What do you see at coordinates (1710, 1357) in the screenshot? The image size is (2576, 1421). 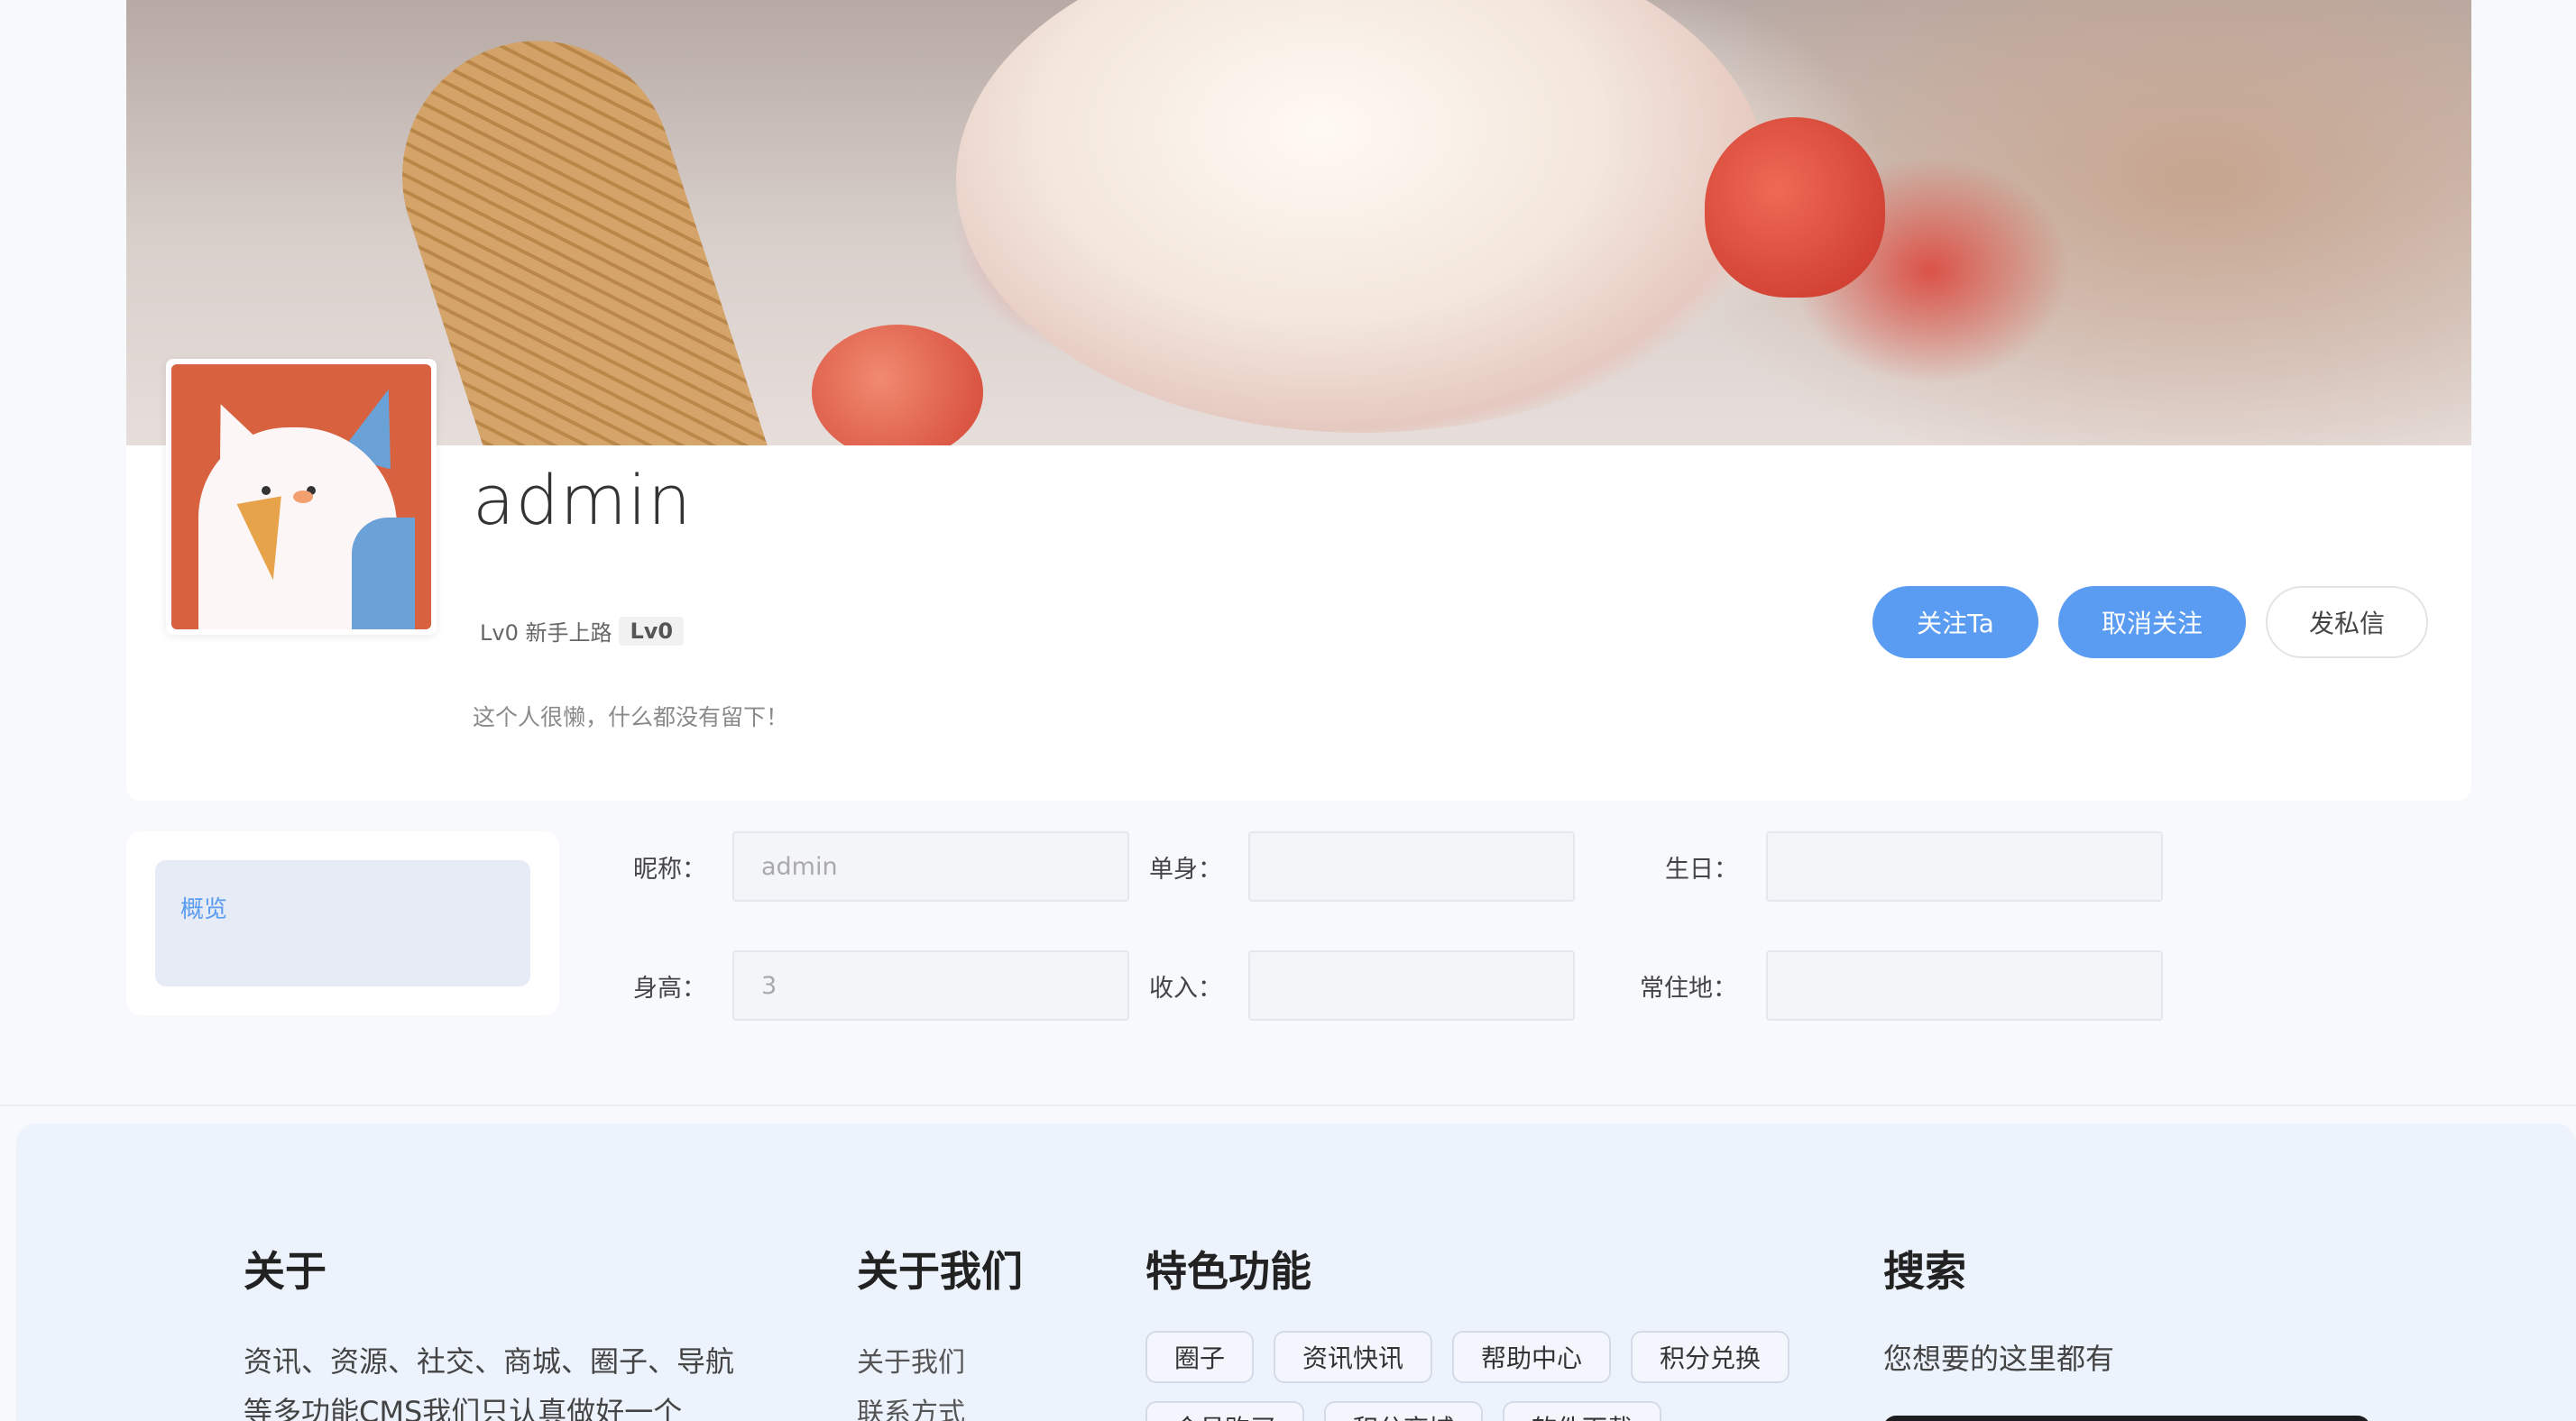 I see `feature-tag: 积分兑换` at bounding box center [1710, 1357].